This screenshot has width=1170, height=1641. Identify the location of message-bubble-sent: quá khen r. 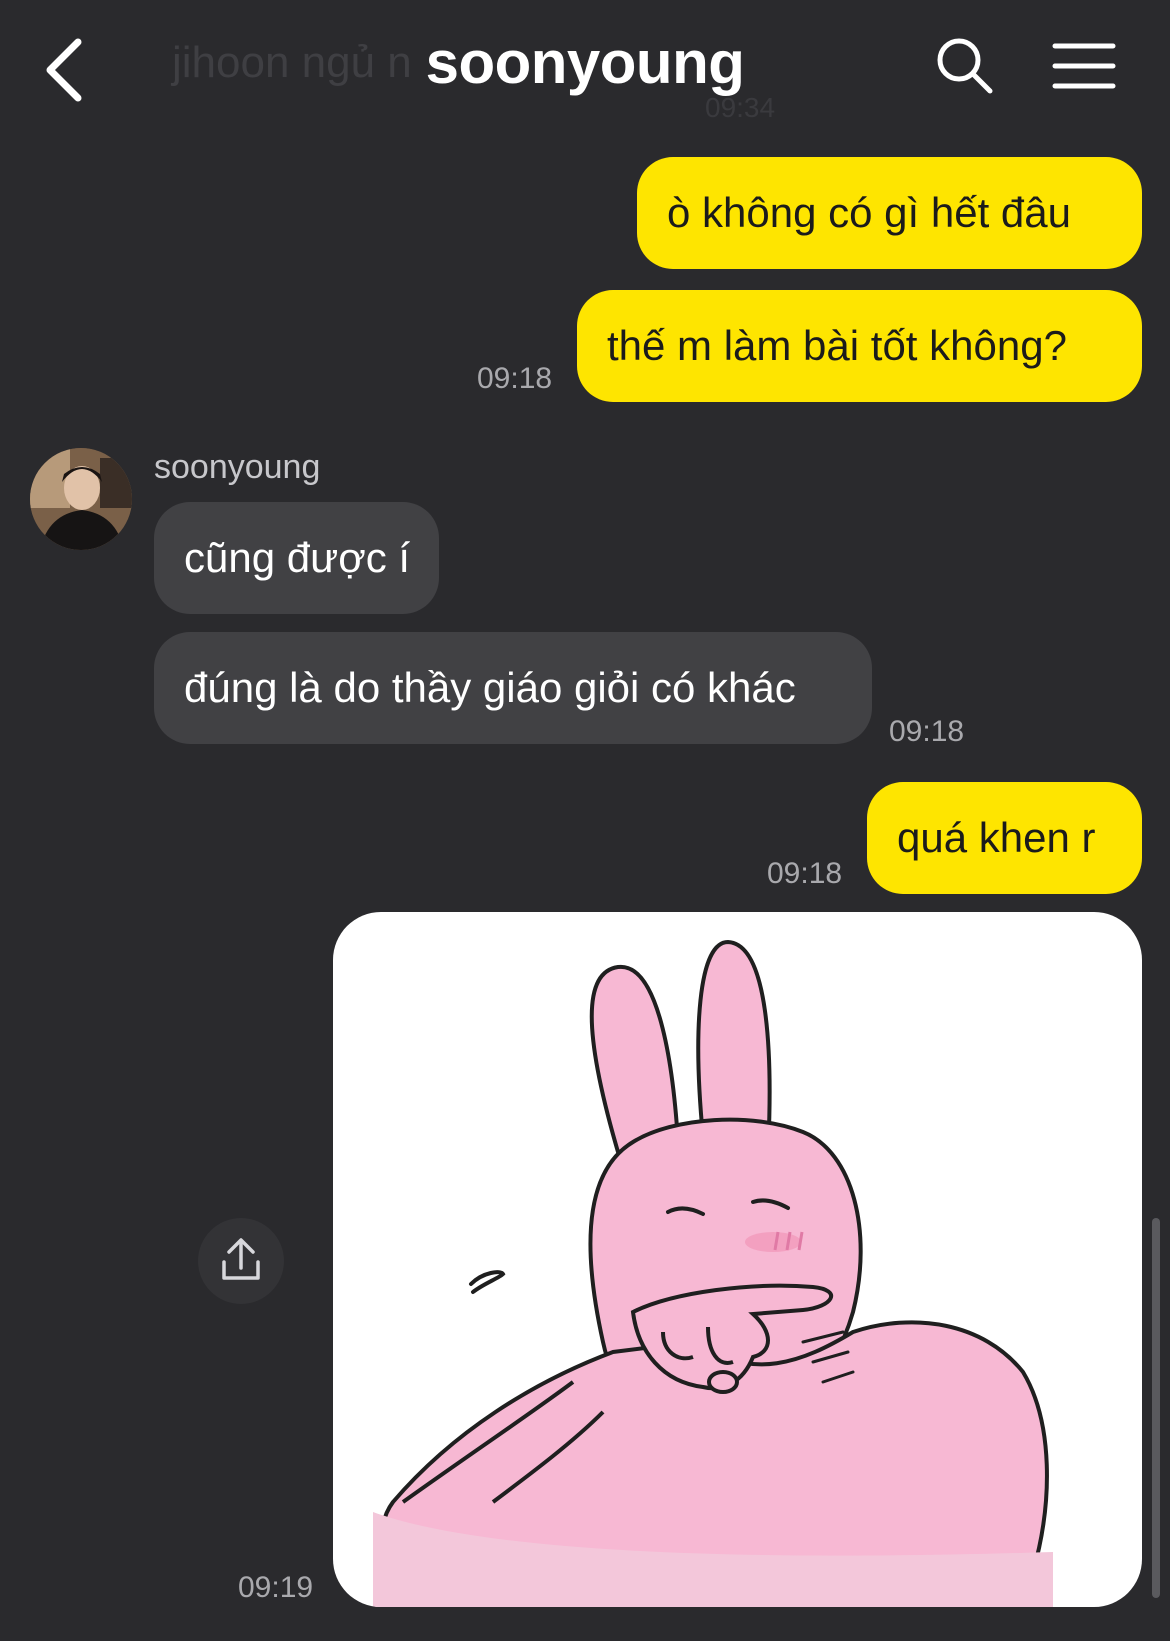
(1004, 838).